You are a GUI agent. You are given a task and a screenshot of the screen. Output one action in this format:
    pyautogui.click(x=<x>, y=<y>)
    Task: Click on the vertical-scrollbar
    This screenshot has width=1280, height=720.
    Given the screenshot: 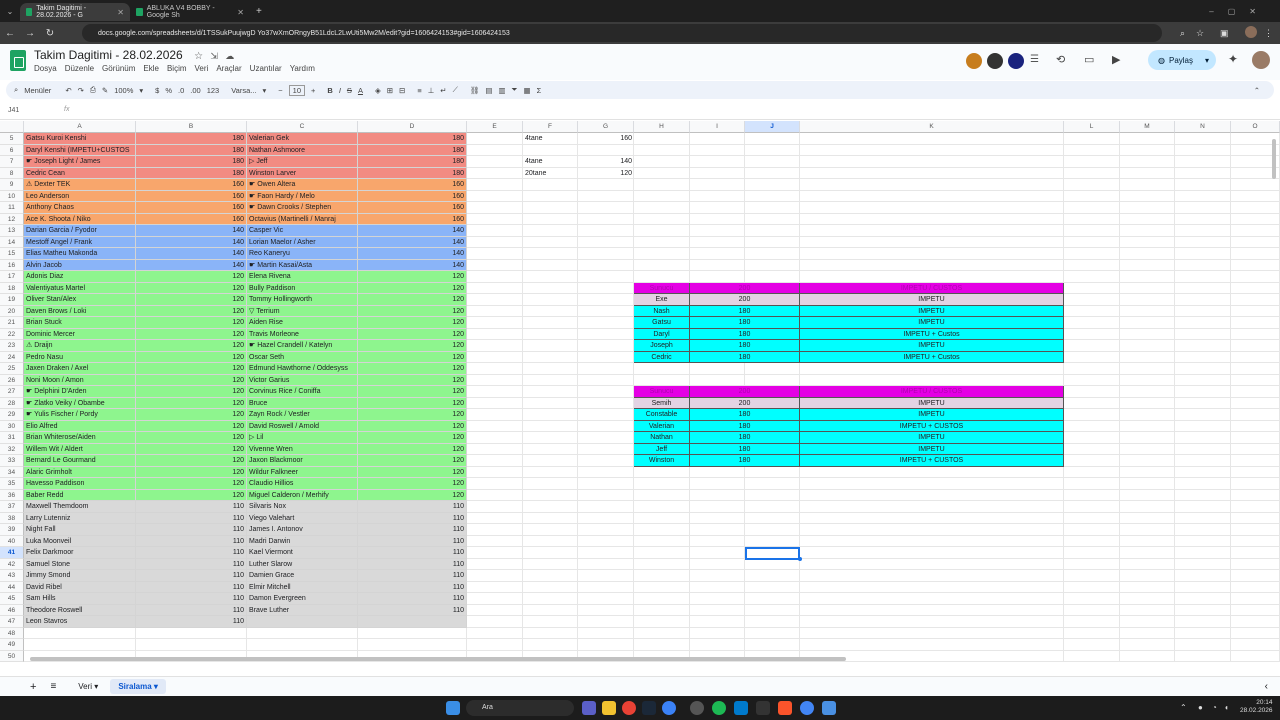 What is the action you would take?
    pyautogui.click(x=1274, y=159)
    